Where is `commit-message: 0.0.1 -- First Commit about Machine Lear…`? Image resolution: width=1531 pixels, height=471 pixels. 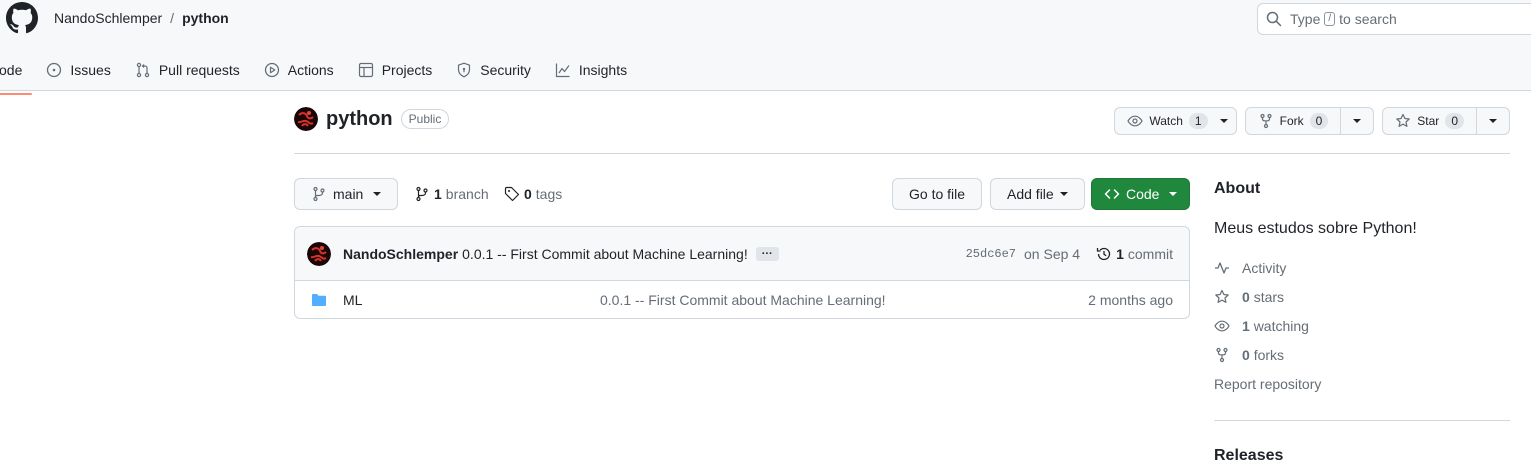 commit-message: 0.0.1 -- First Commit about Machine Lear… is located at coordinates (605, 254).